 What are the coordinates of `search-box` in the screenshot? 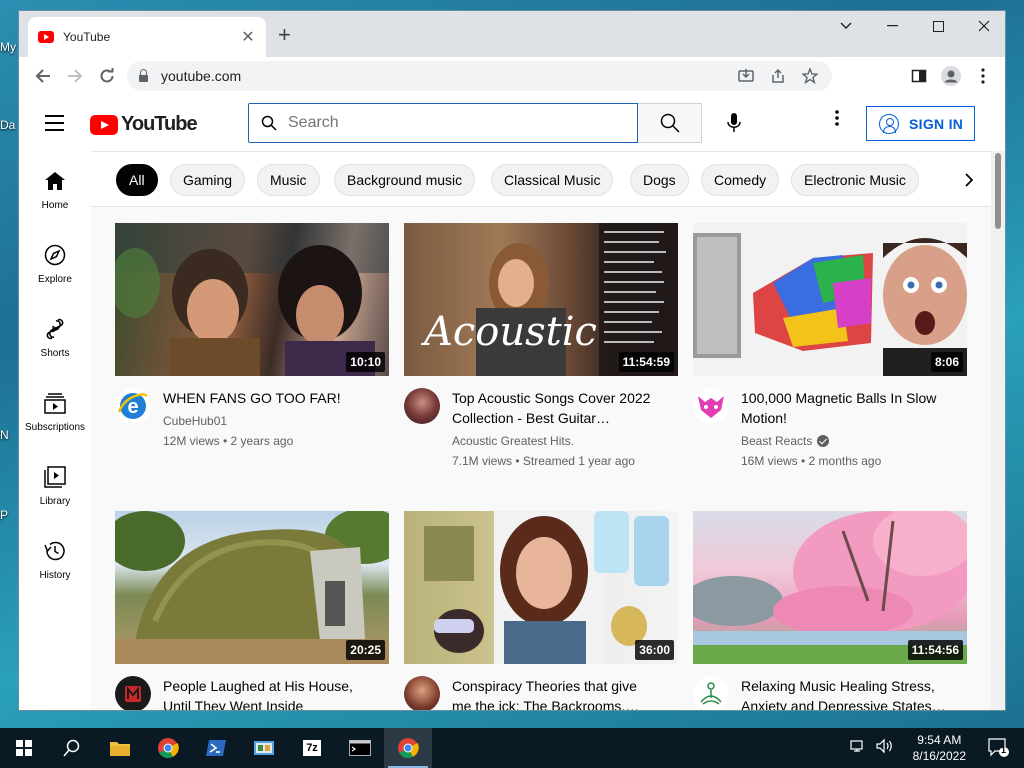 It's located at (443, 123).